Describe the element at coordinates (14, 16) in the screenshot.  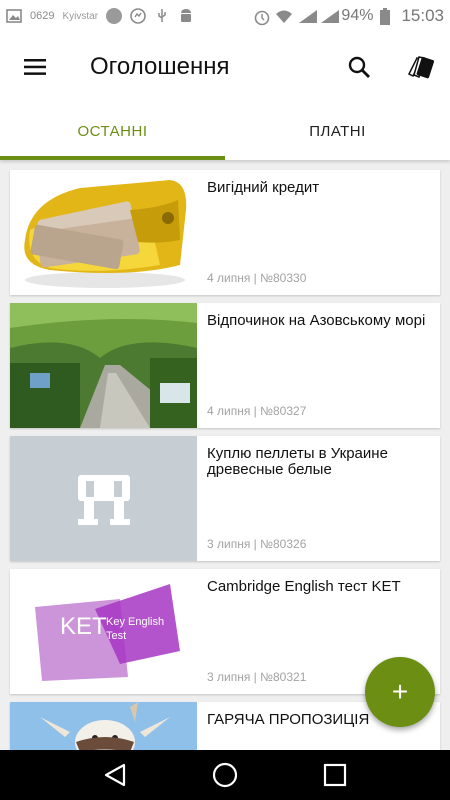
I see `image-notification-icon` at that location.